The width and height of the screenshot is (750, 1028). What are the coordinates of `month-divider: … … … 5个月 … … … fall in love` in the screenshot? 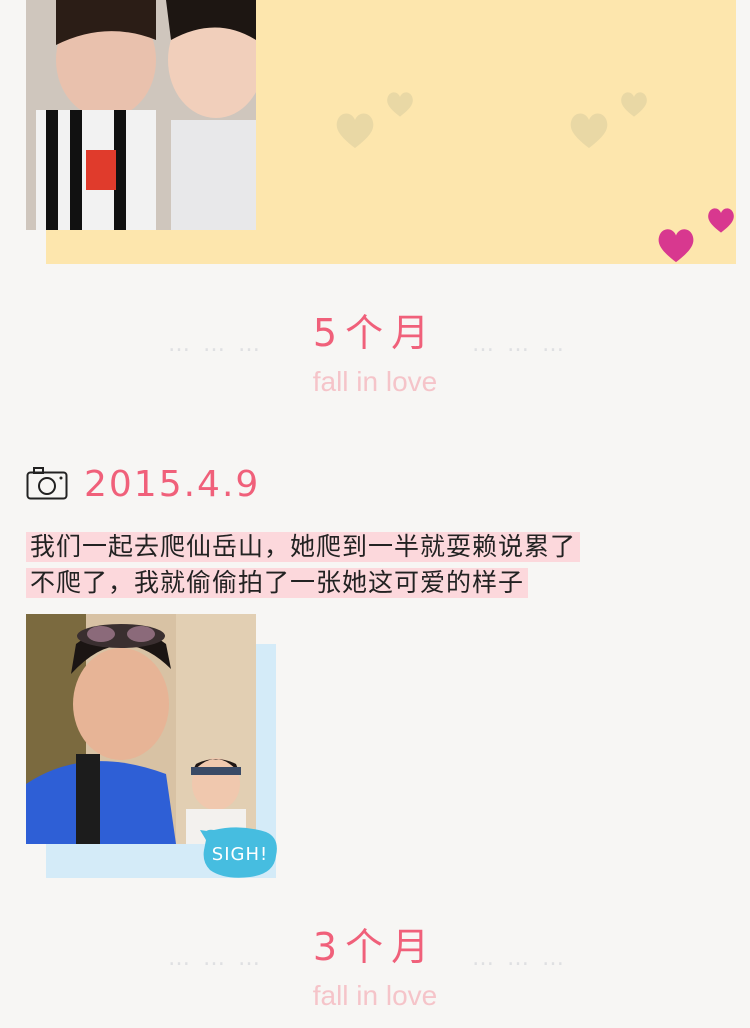 It's located at (375, 349).